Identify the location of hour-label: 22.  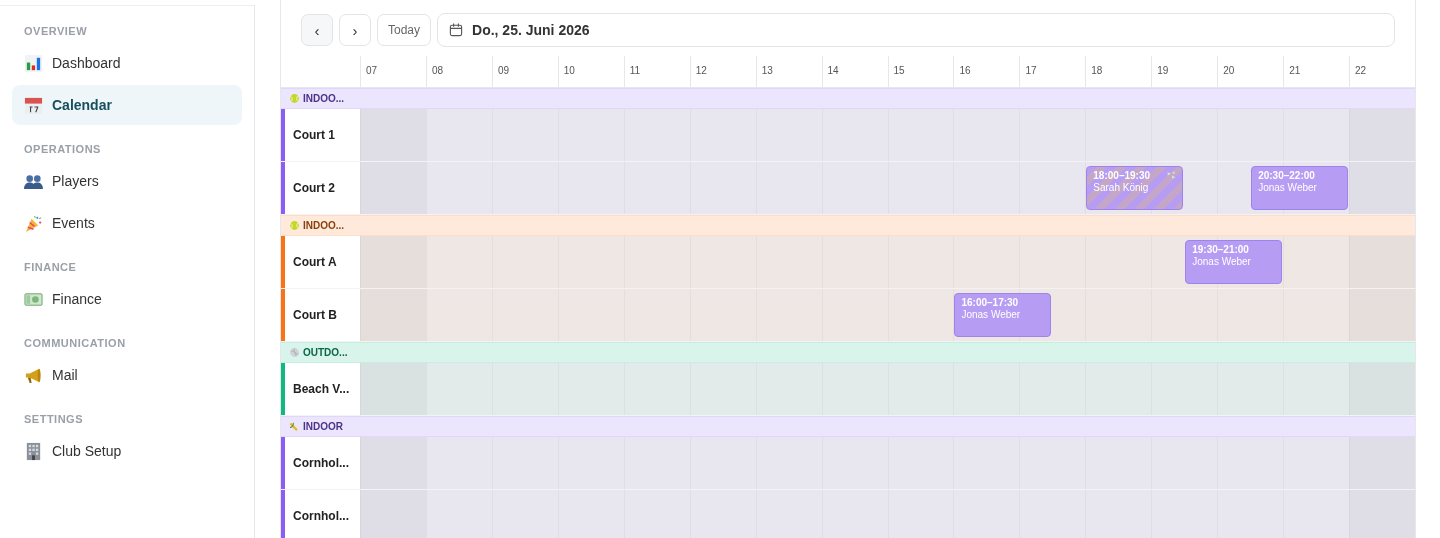
(1382, 71).